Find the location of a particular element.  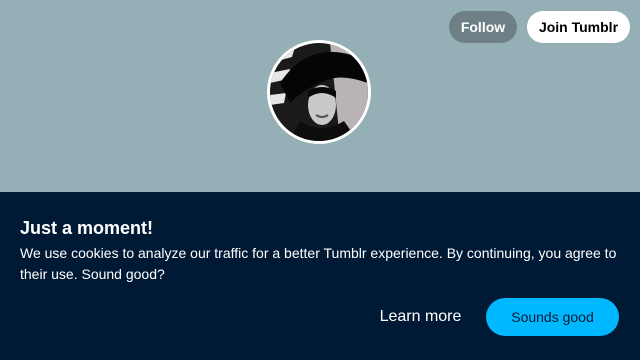

join-tumblr-button: Join Tumblr is located at coordinates (578, 27).